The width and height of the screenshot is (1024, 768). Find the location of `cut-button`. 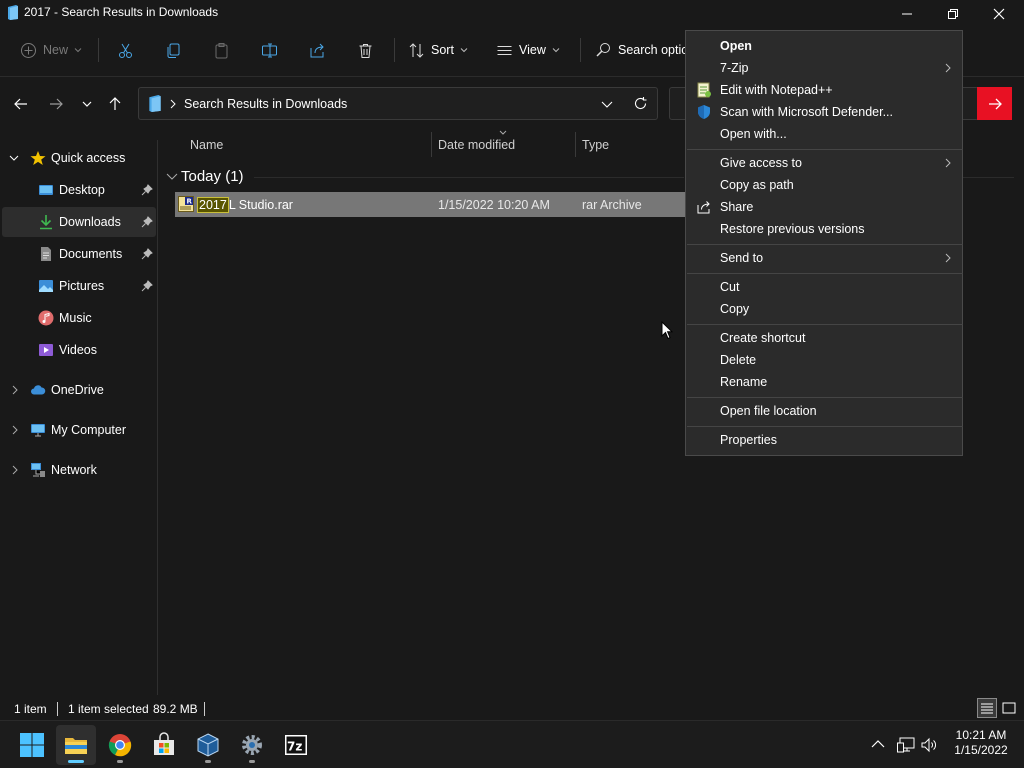

cut-button is located at coordinates (125, 50).